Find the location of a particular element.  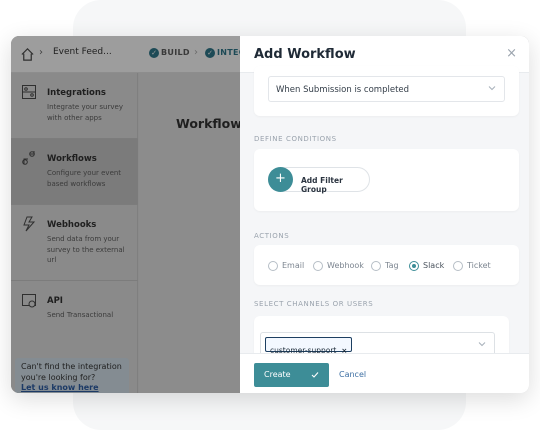

actions-card: Email Webhook Tag Slack Ticket is located at coordinates (386, 265).